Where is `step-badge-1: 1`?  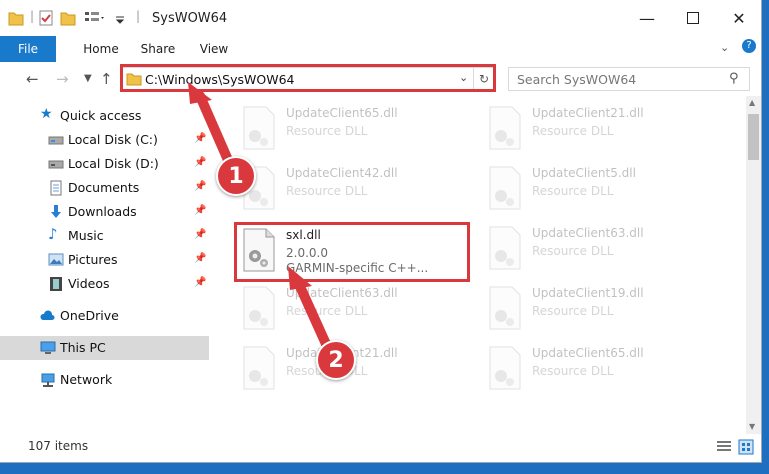 step-badge-1: 1 is located at coordinates (236, 176).